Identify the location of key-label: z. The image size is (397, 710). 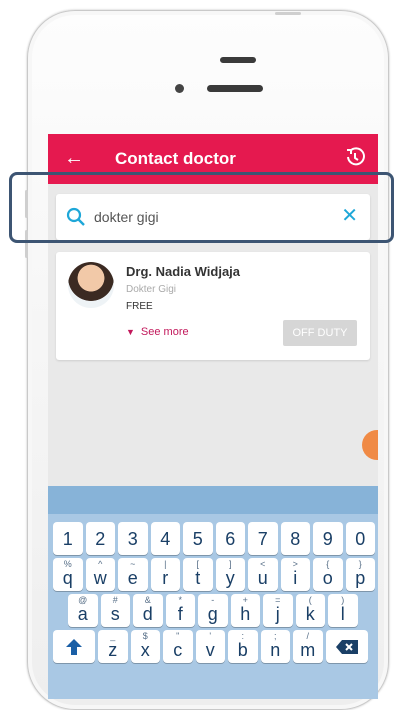
(113, 650).